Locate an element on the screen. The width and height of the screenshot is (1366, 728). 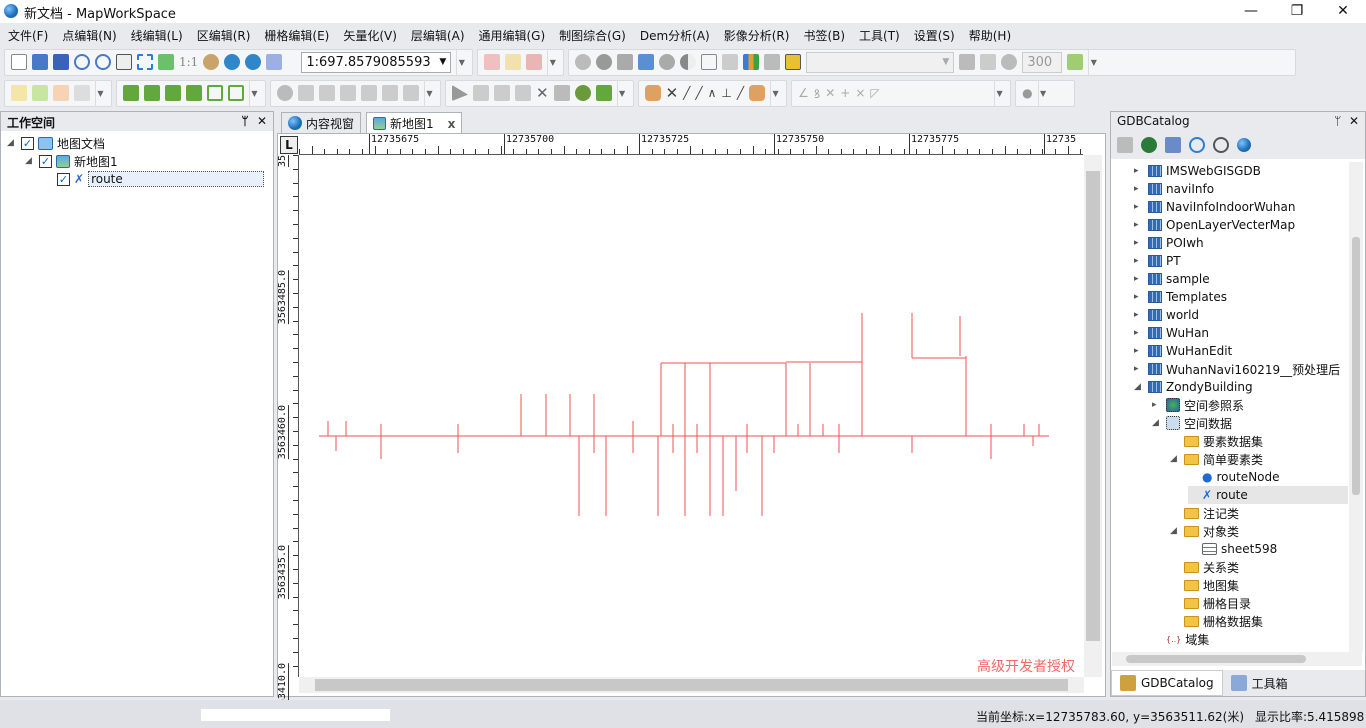
workspace-tree-item: ◢ ✓ 地图文档 is located at coordinates (56, 143).